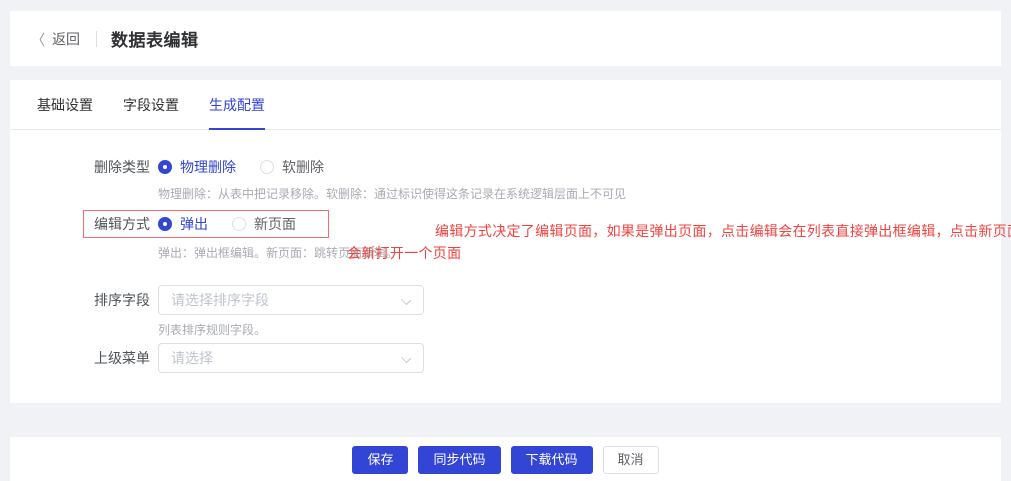 The image size is (1011, 481). What do you see at coordinates (220, 300) in the screenshot?
I see `sort-field-placeholder: 请选择排序字段` at bounding box center [220, 300].